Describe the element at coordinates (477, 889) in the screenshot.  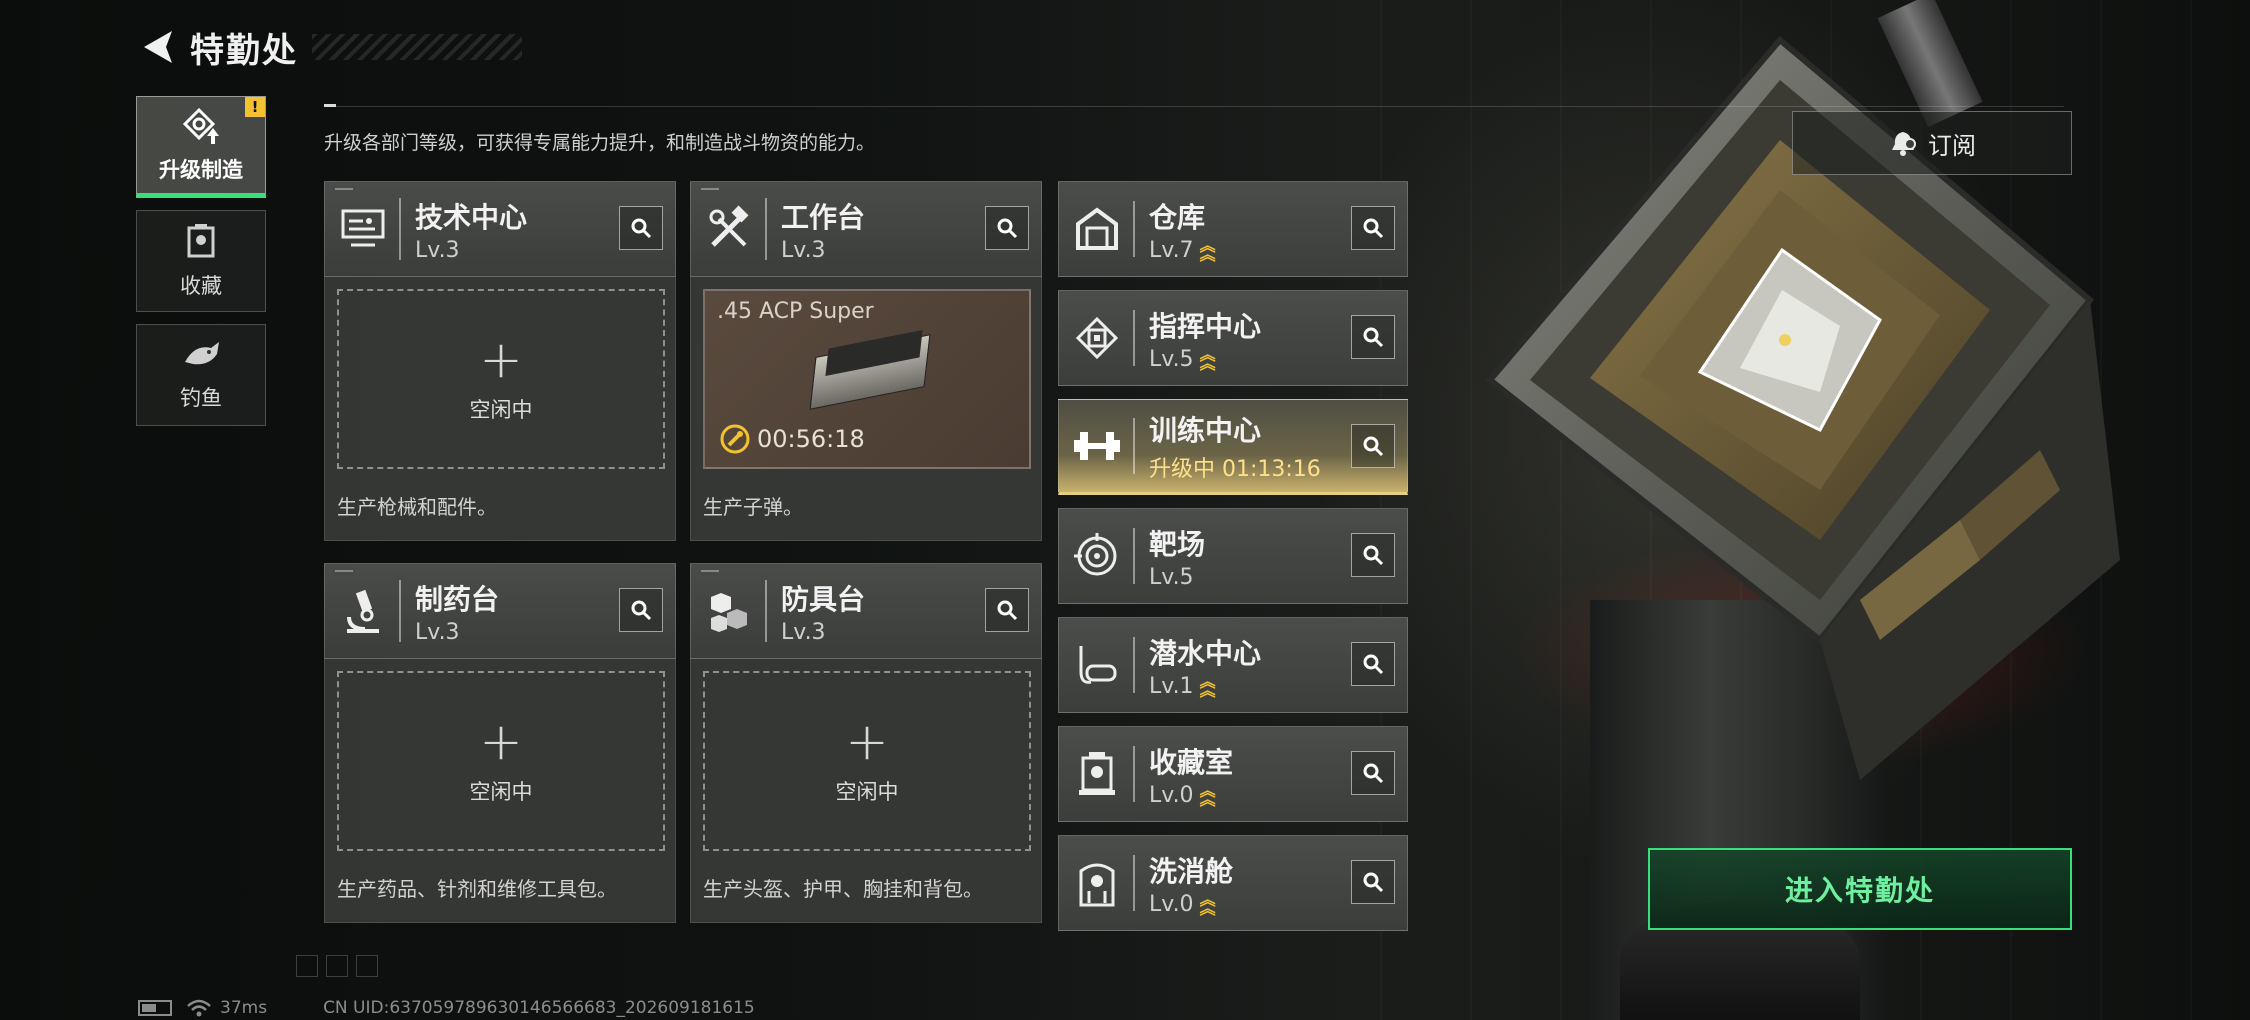
I see `production-description: 生产药品、针剂和维修工具包。` at that location.